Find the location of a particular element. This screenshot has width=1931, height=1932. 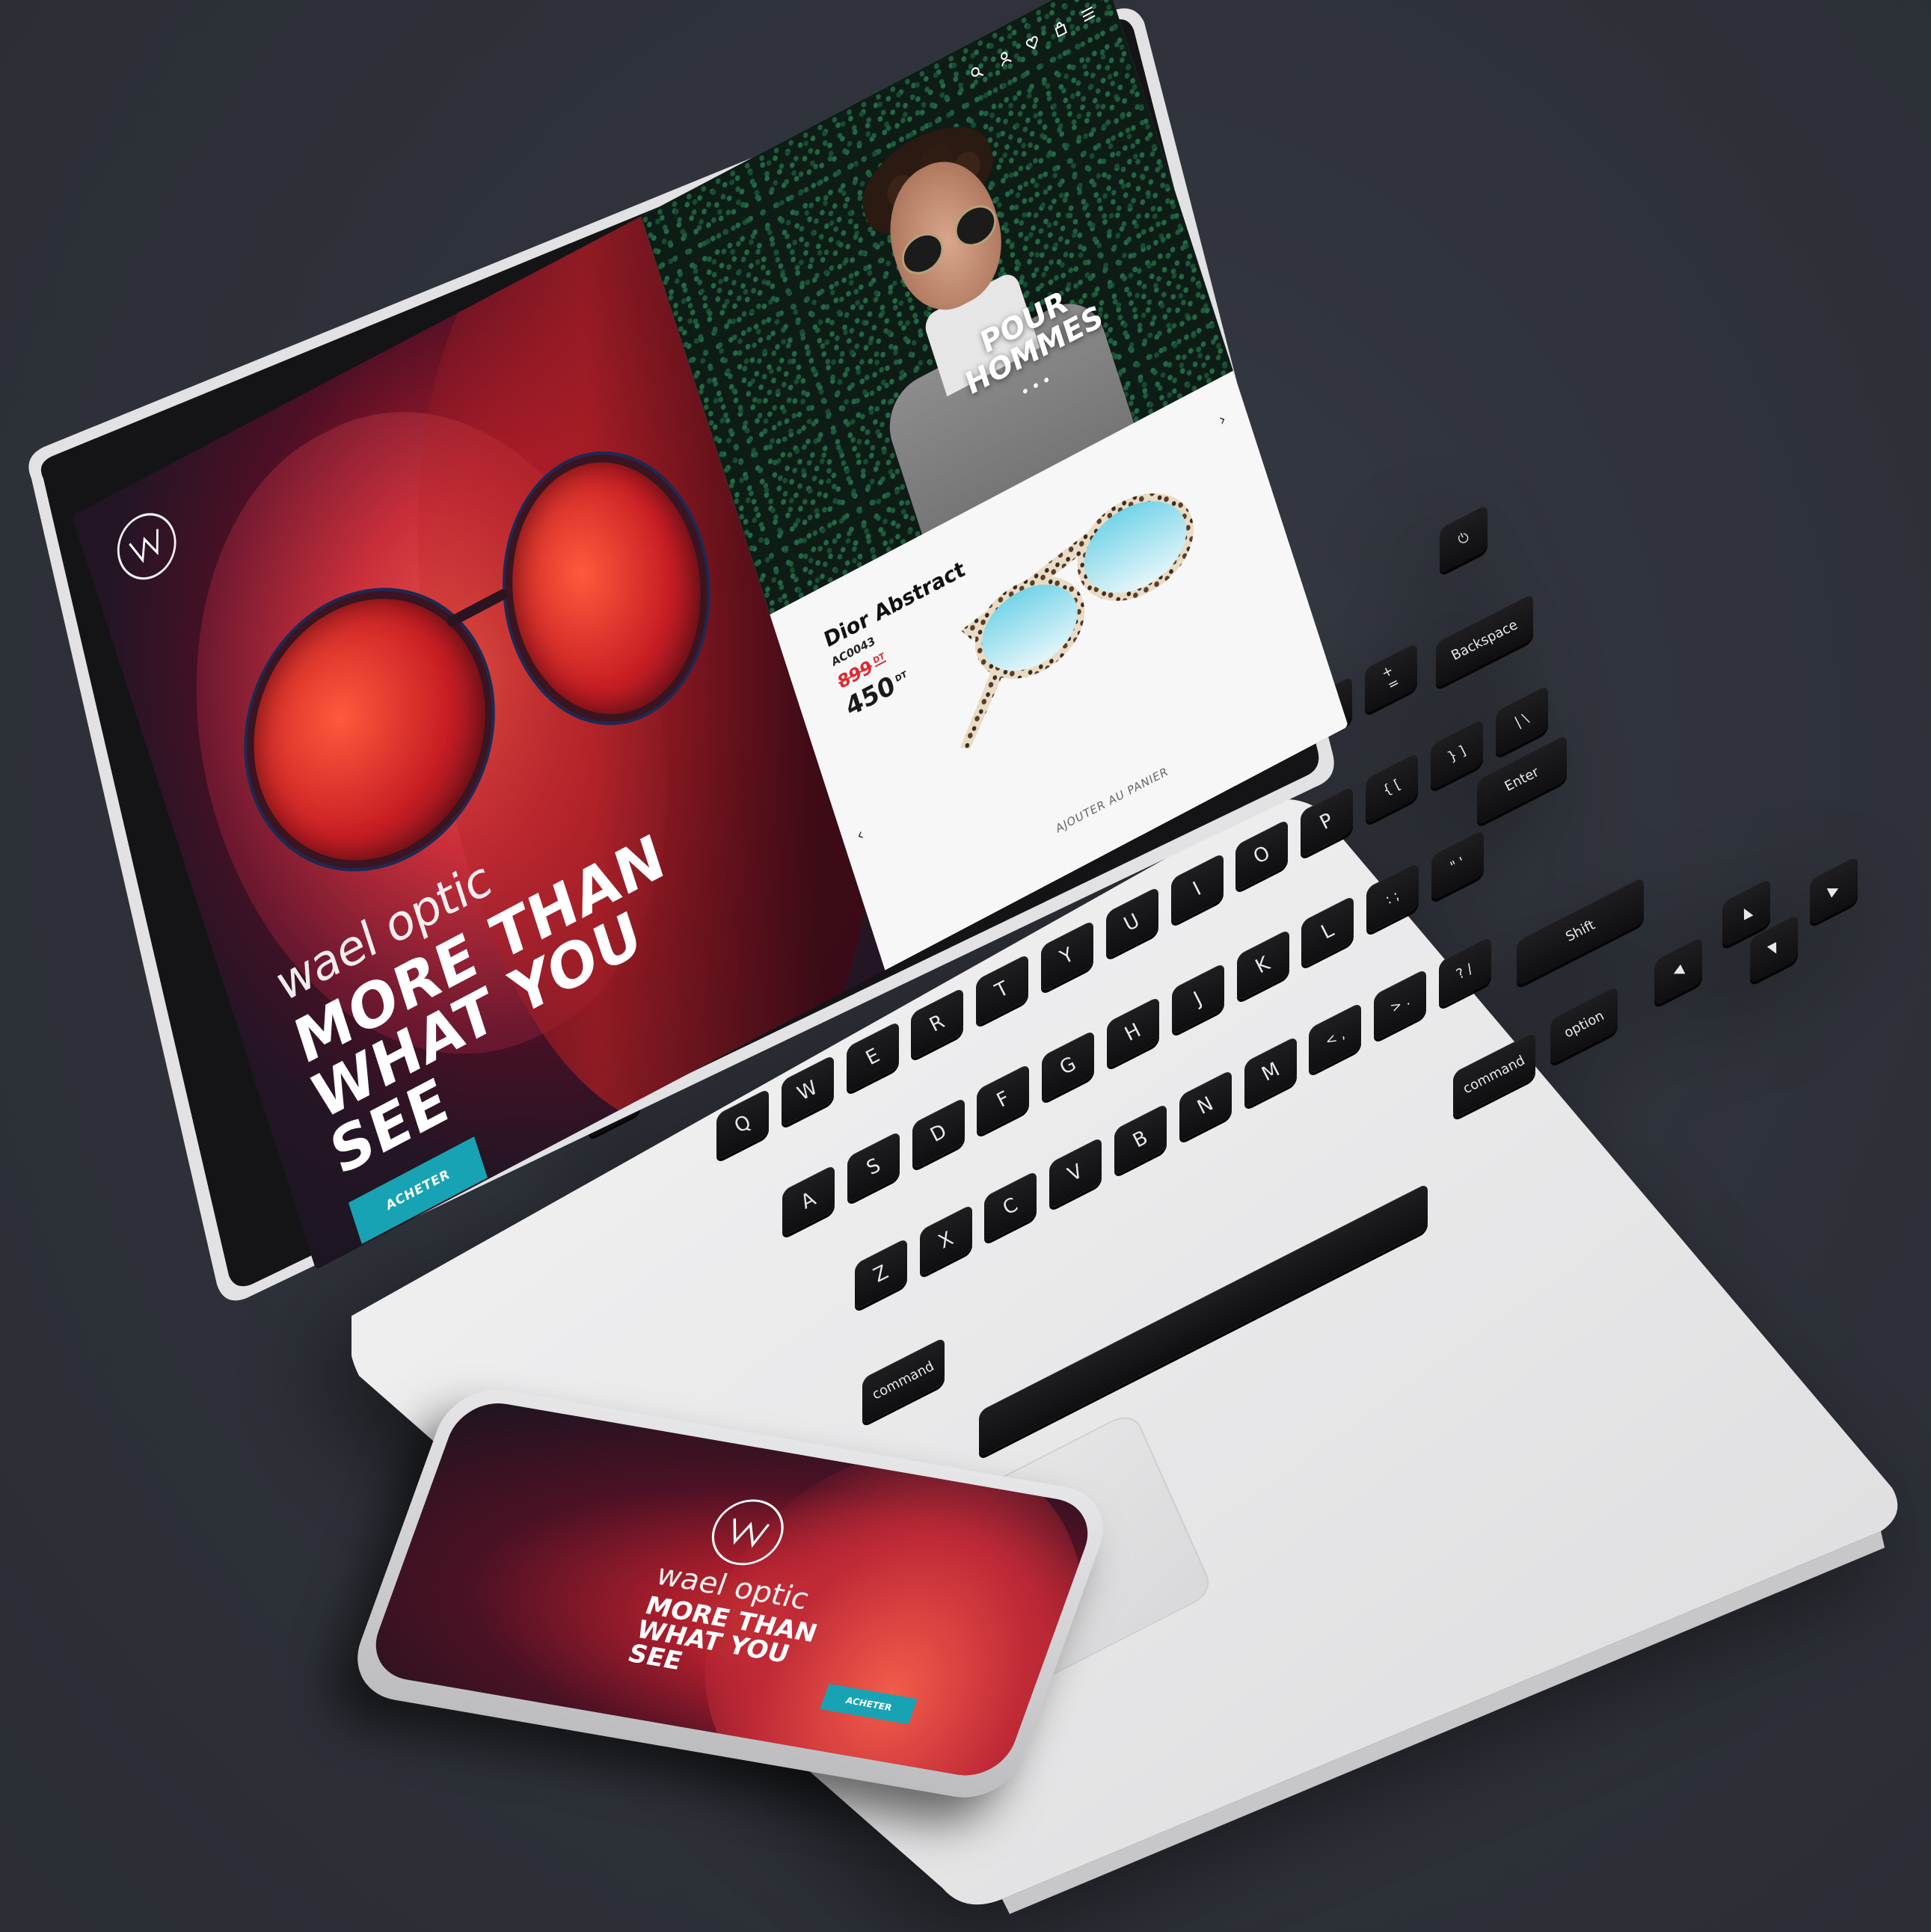

key: { [ is located at coordinates (1392, 788).